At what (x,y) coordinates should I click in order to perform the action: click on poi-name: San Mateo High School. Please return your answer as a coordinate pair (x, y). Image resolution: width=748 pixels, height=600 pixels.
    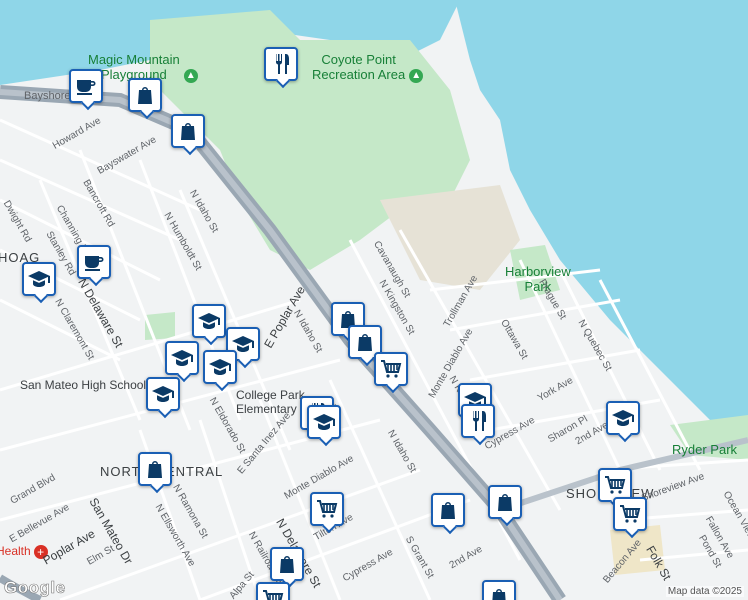
    Looking at the image, I should click on (83, 385).